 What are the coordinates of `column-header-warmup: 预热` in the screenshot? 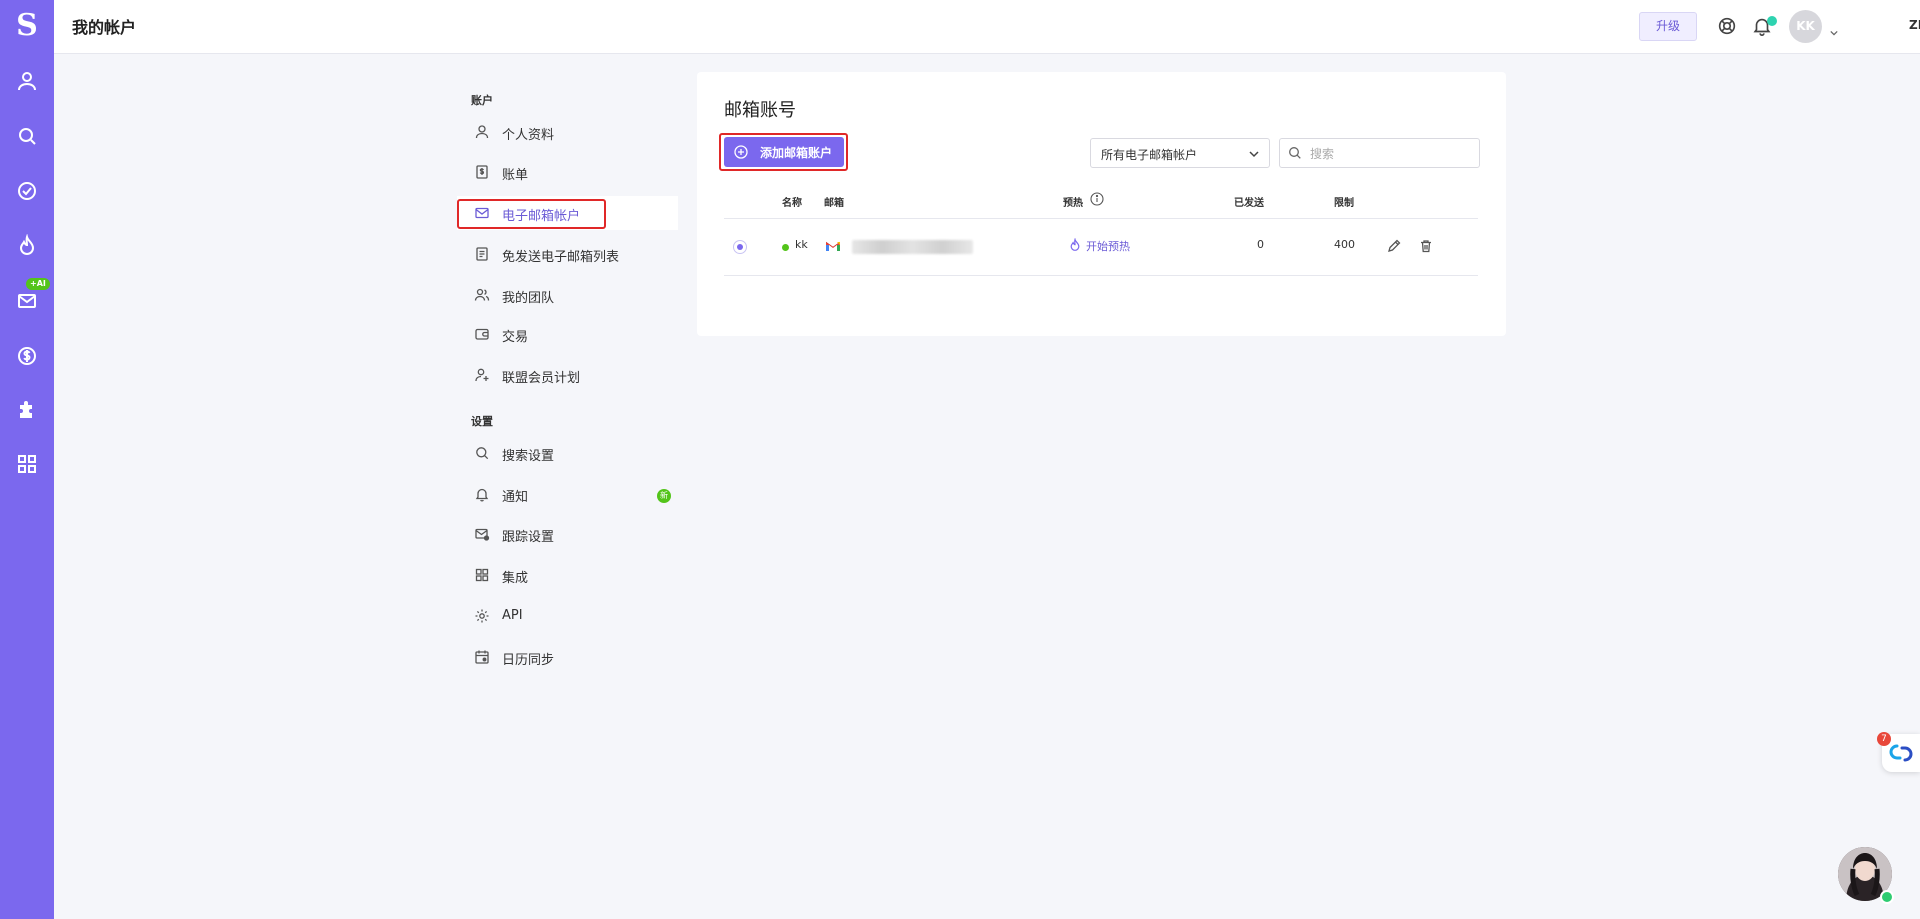 It's located at (1073, 201).